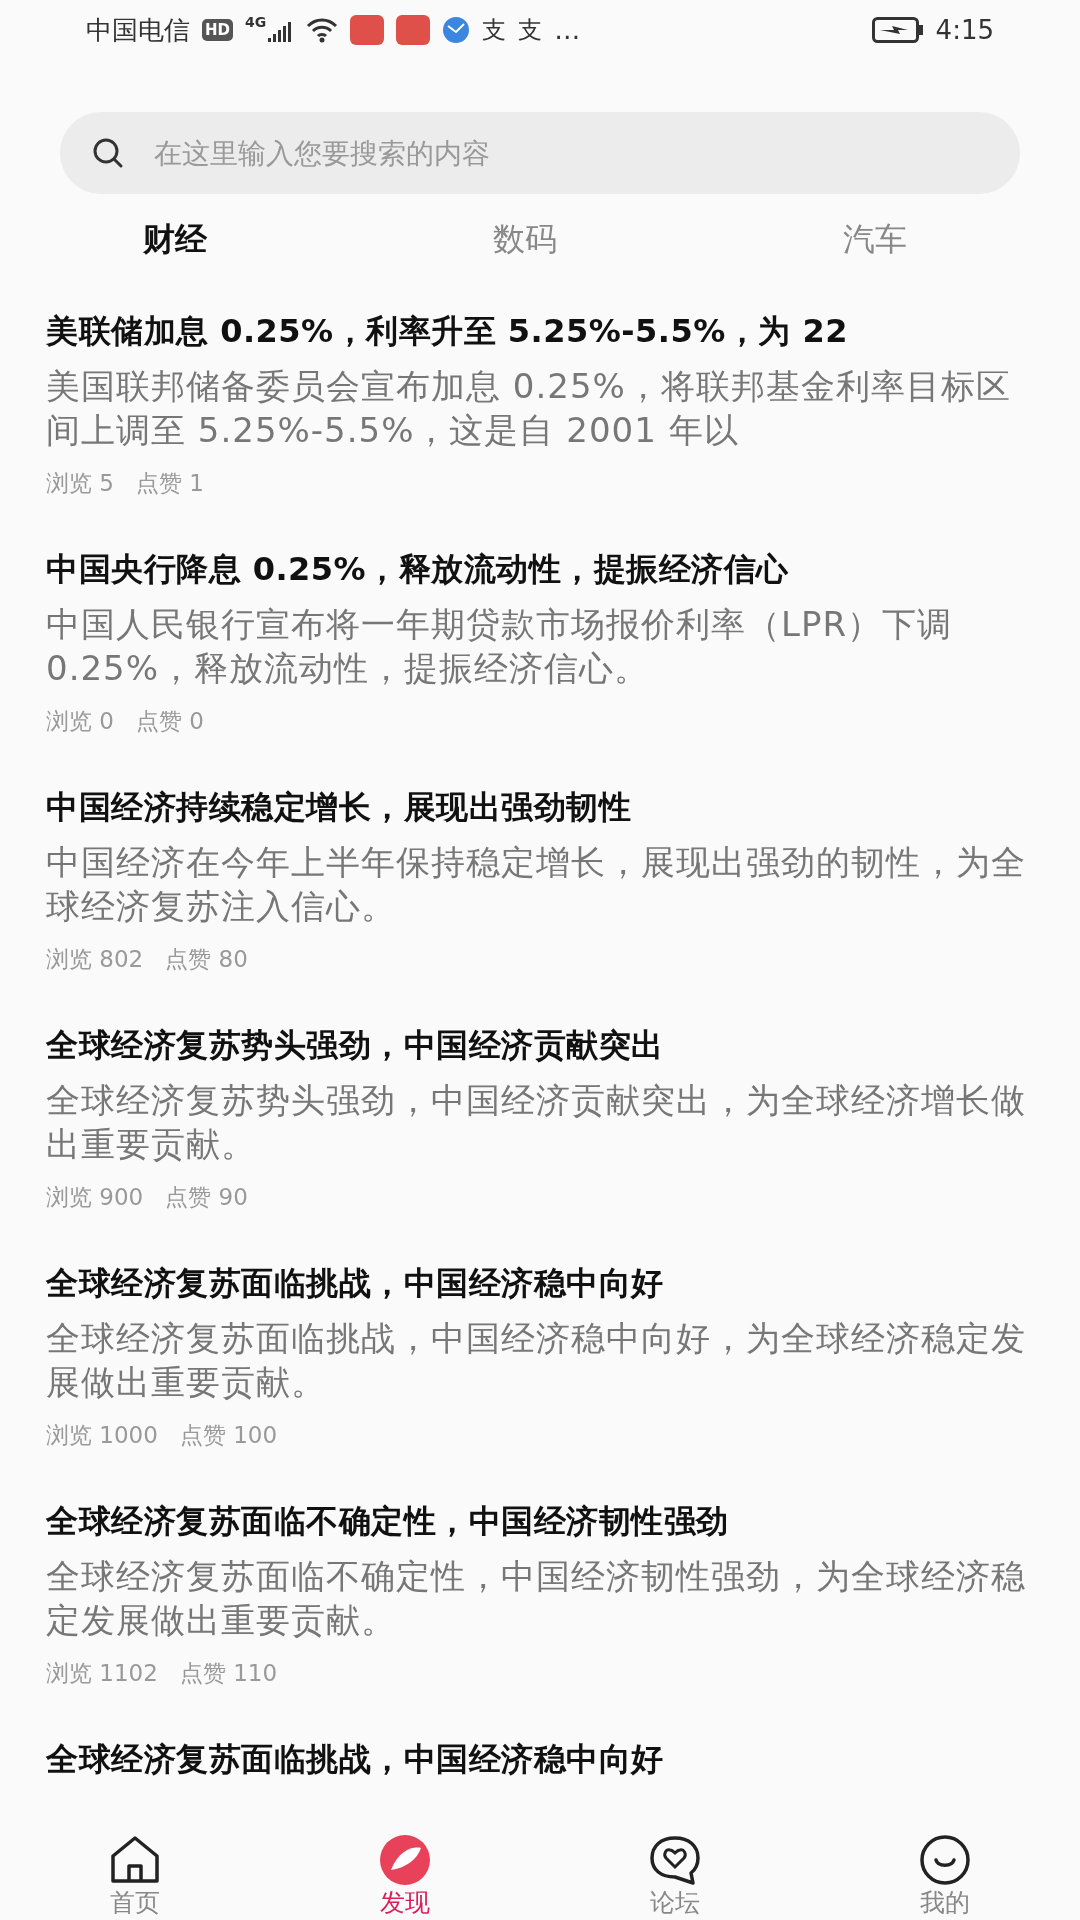  I want to click on like-count: 点赞 0, so click(169, 721).